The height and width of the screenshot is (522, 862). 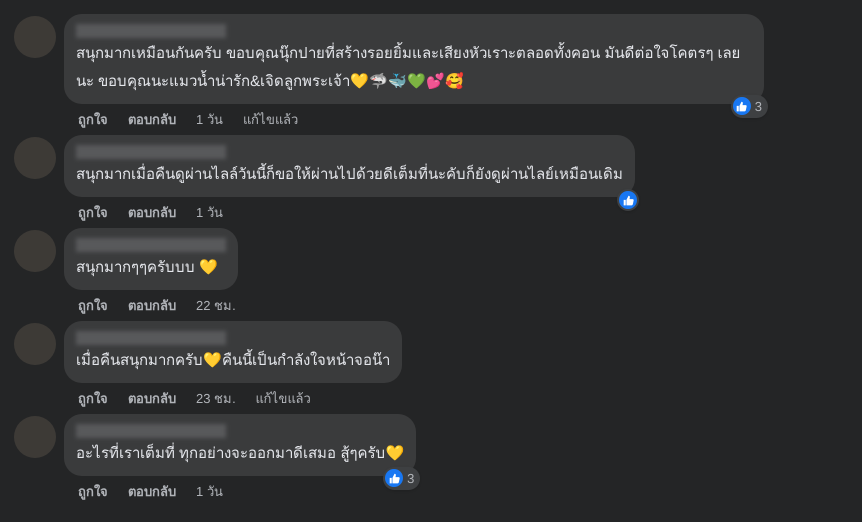 What do you see at coordinates (148, 268) in the screenshot?
I see `comment-text: สนุกมากๆๆครับบบ 💛` at bounding box center [148, 268].